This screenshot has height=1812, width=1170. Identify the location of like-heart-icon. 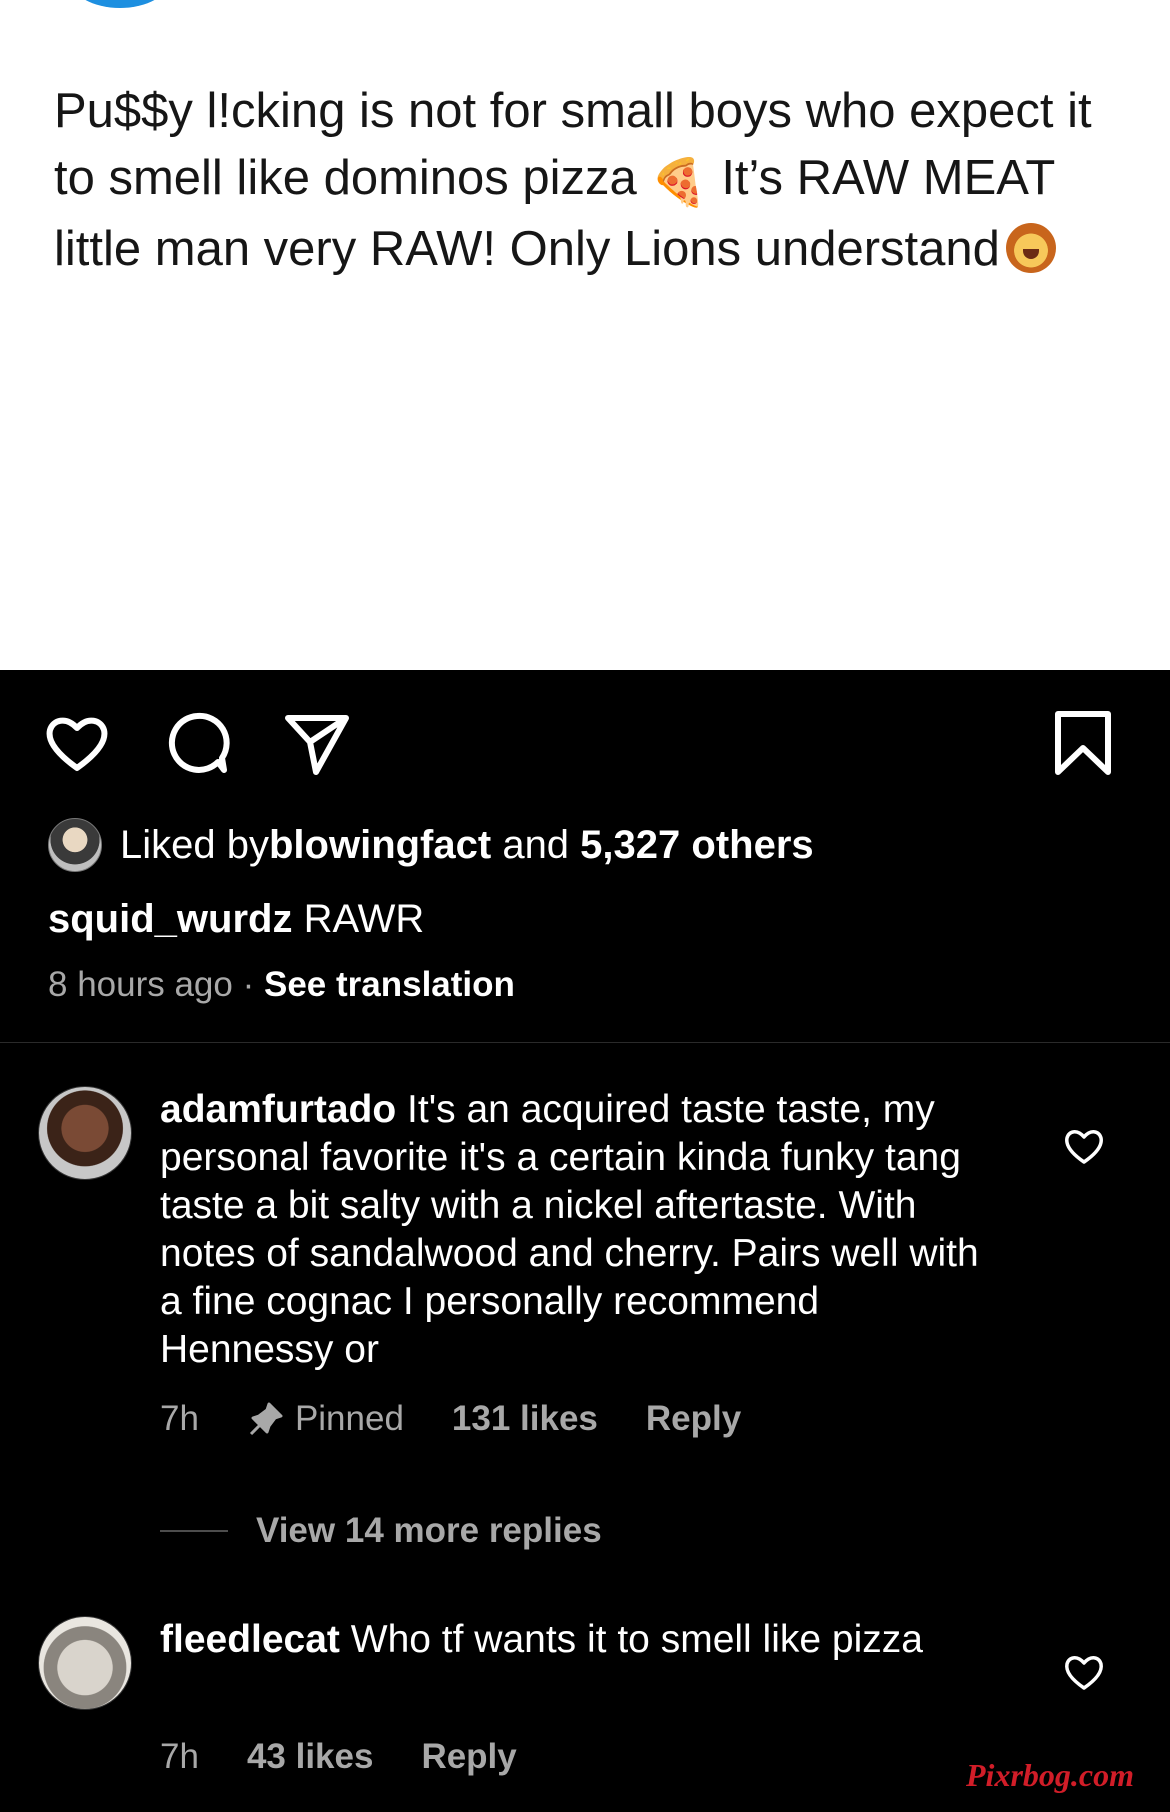
(77, 743).